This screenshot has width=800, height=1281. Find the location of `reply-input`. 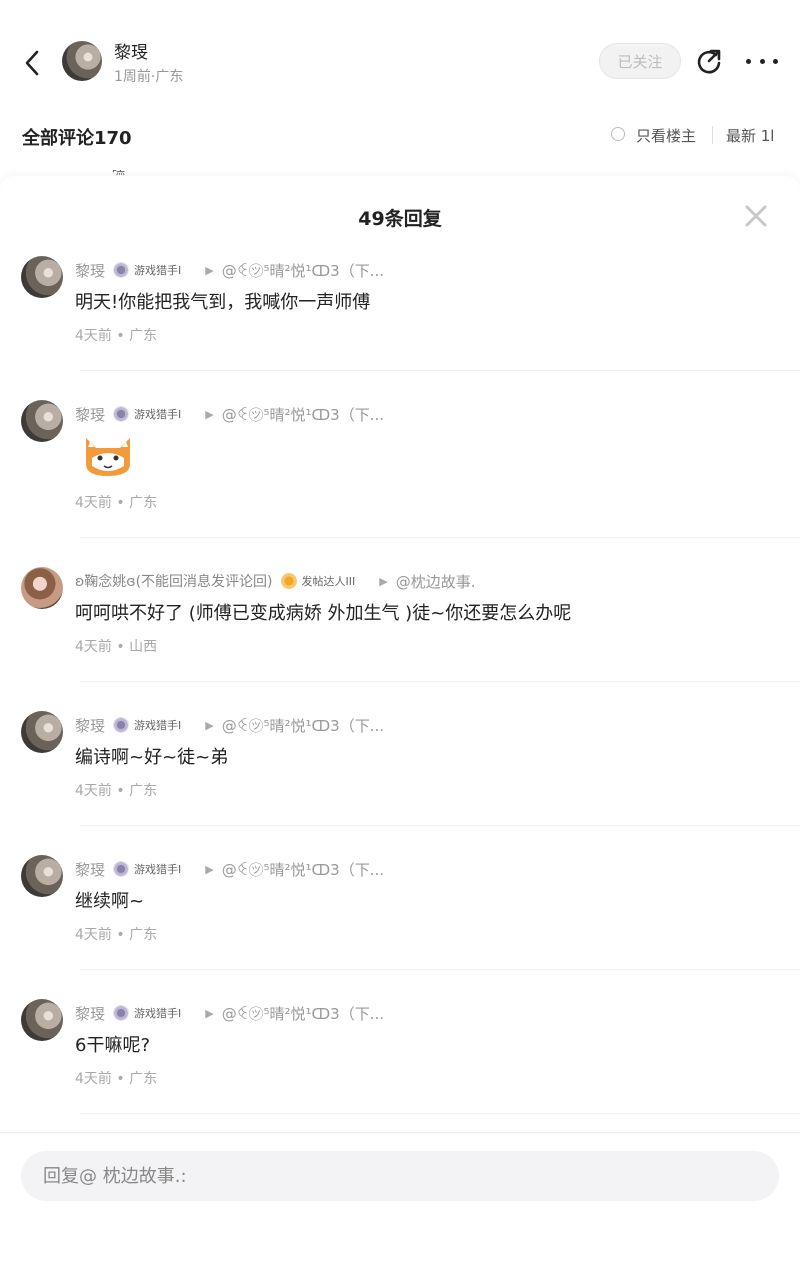

reply-input is located at coordinates (400, 1176).